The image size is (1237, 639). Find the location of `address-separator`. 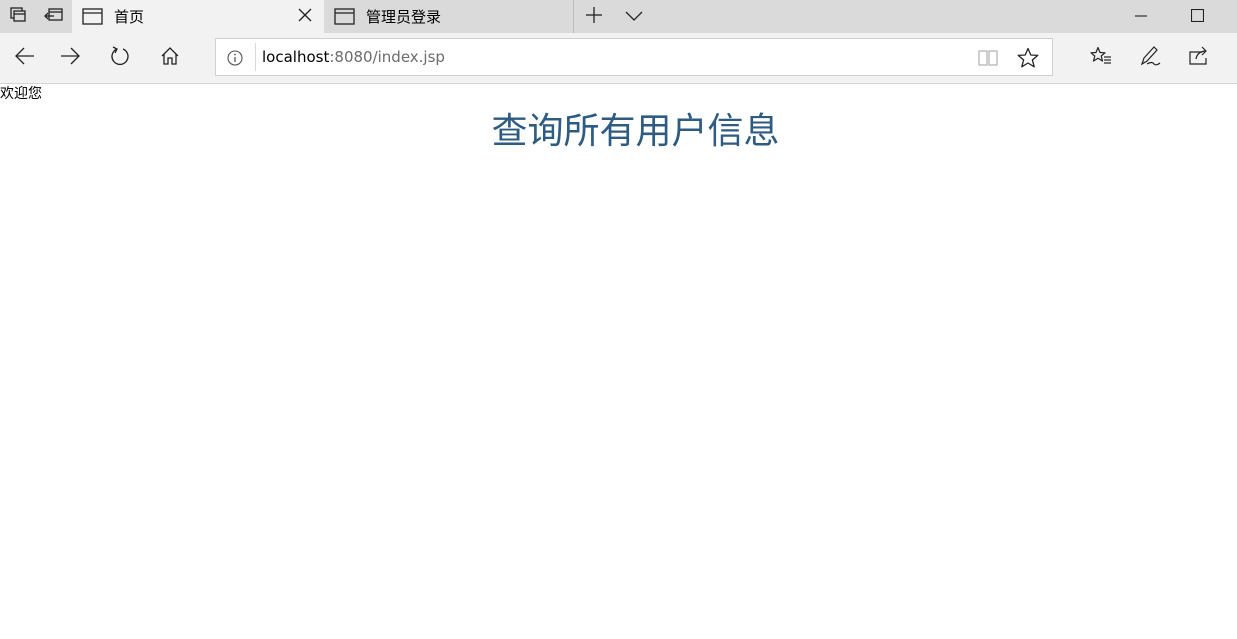

address-separator is located at coordinates (255, 57).